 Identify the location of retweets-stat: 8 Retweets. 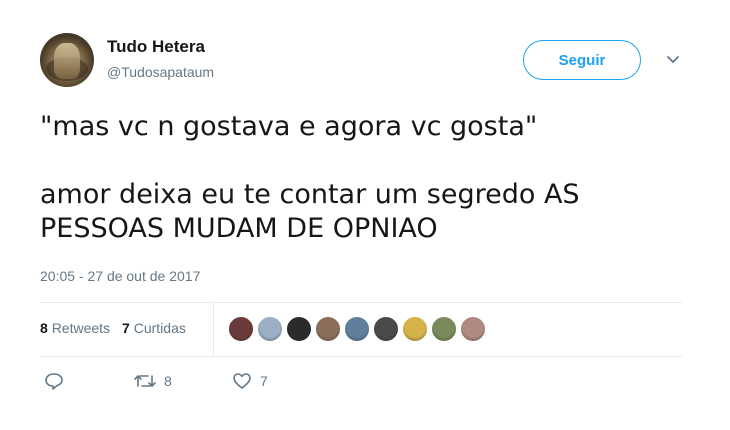
(75, 328).